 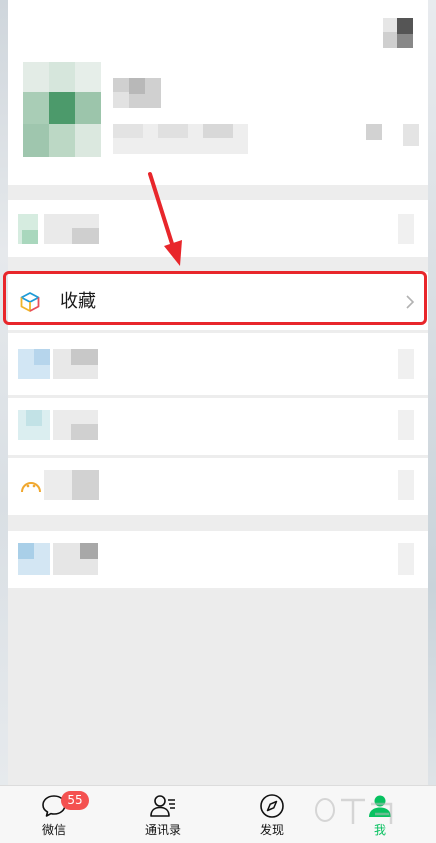 What do you see at coordinates (54, 814) in the screenshot?
I see `tab-wechat: 55 微信` at bounding box center [54, 814].